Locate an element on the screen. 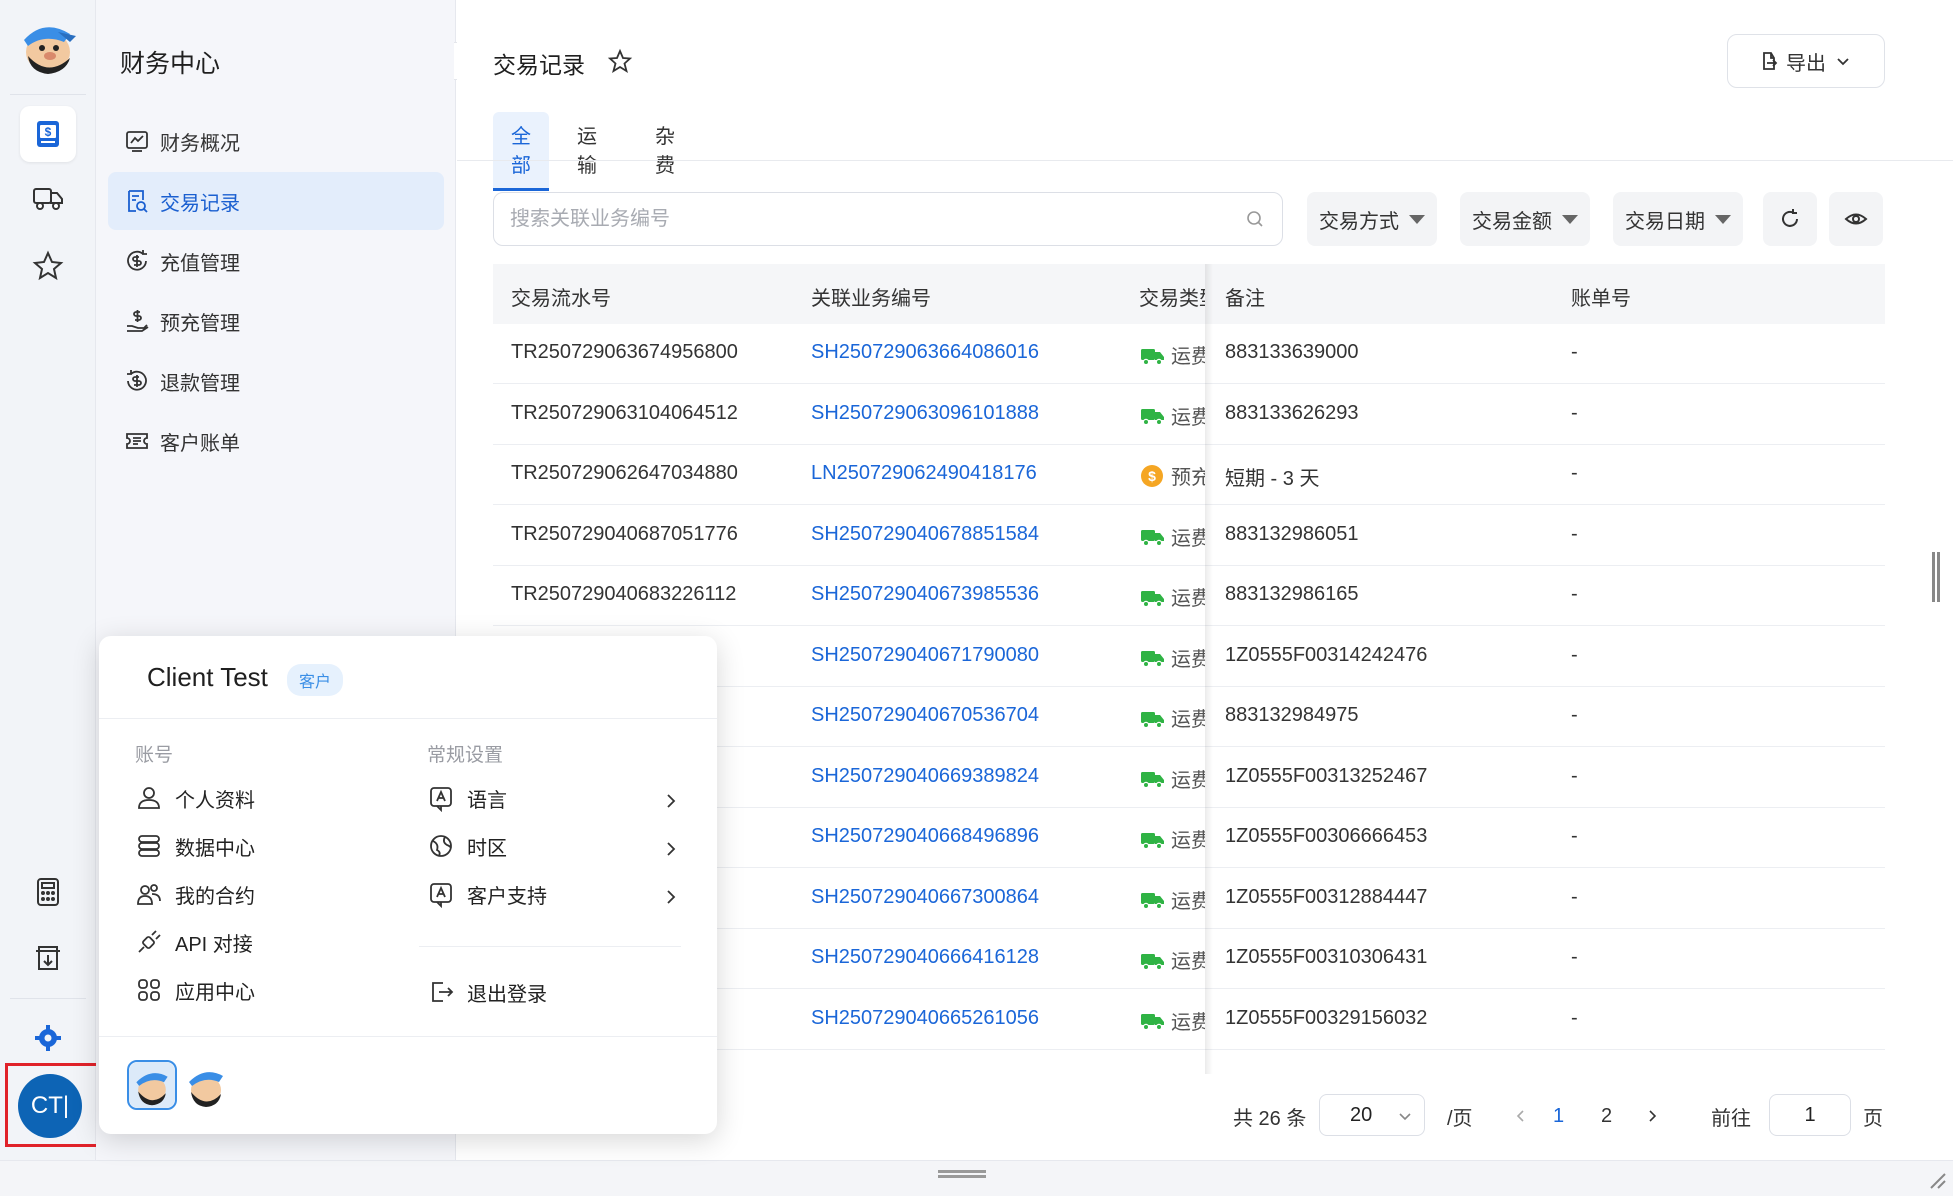  cell-business-link: LN250729062490418176 is located at coordinates (924, 473).